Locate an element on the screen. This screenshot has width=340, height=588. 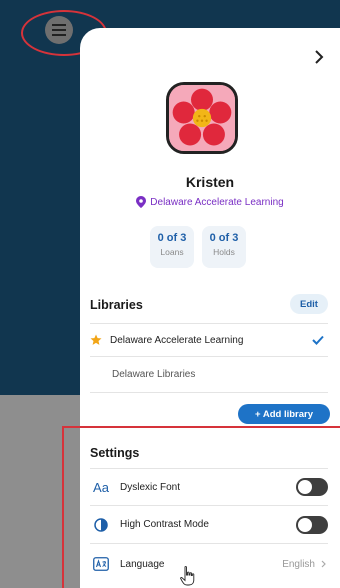
holds-value: 0 of 3 is located at coordinates (224, 238).